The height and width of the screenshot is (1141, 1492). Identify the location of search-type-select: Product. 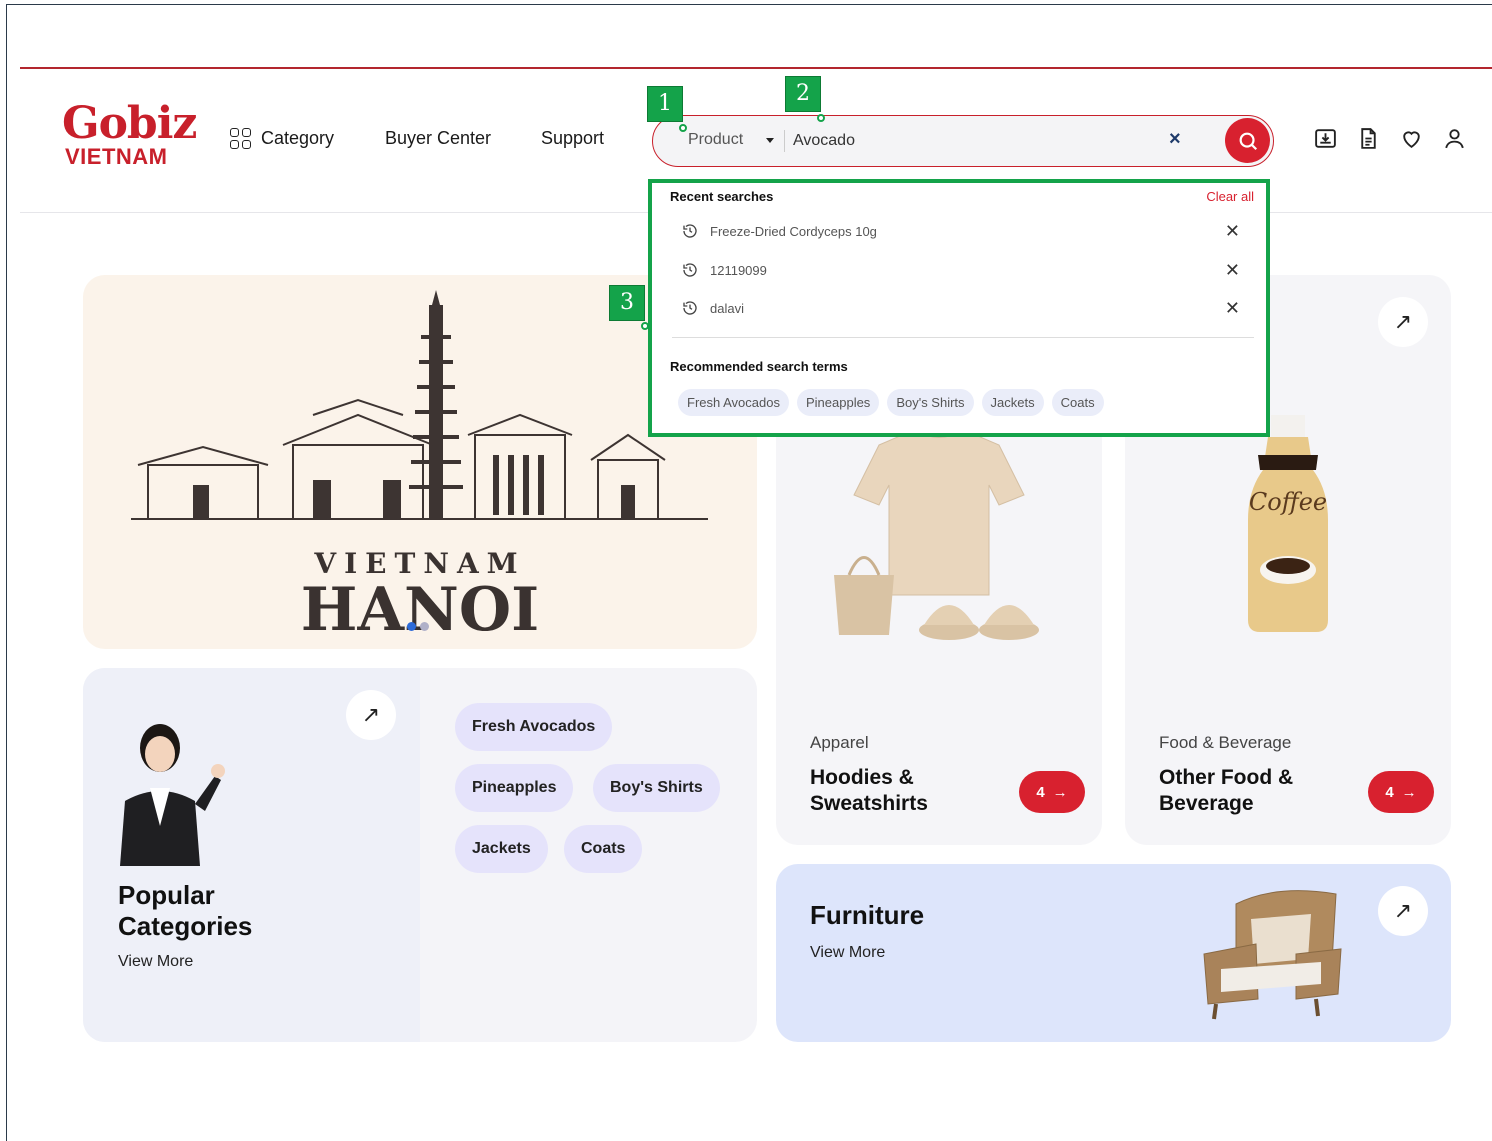
(715, 140).